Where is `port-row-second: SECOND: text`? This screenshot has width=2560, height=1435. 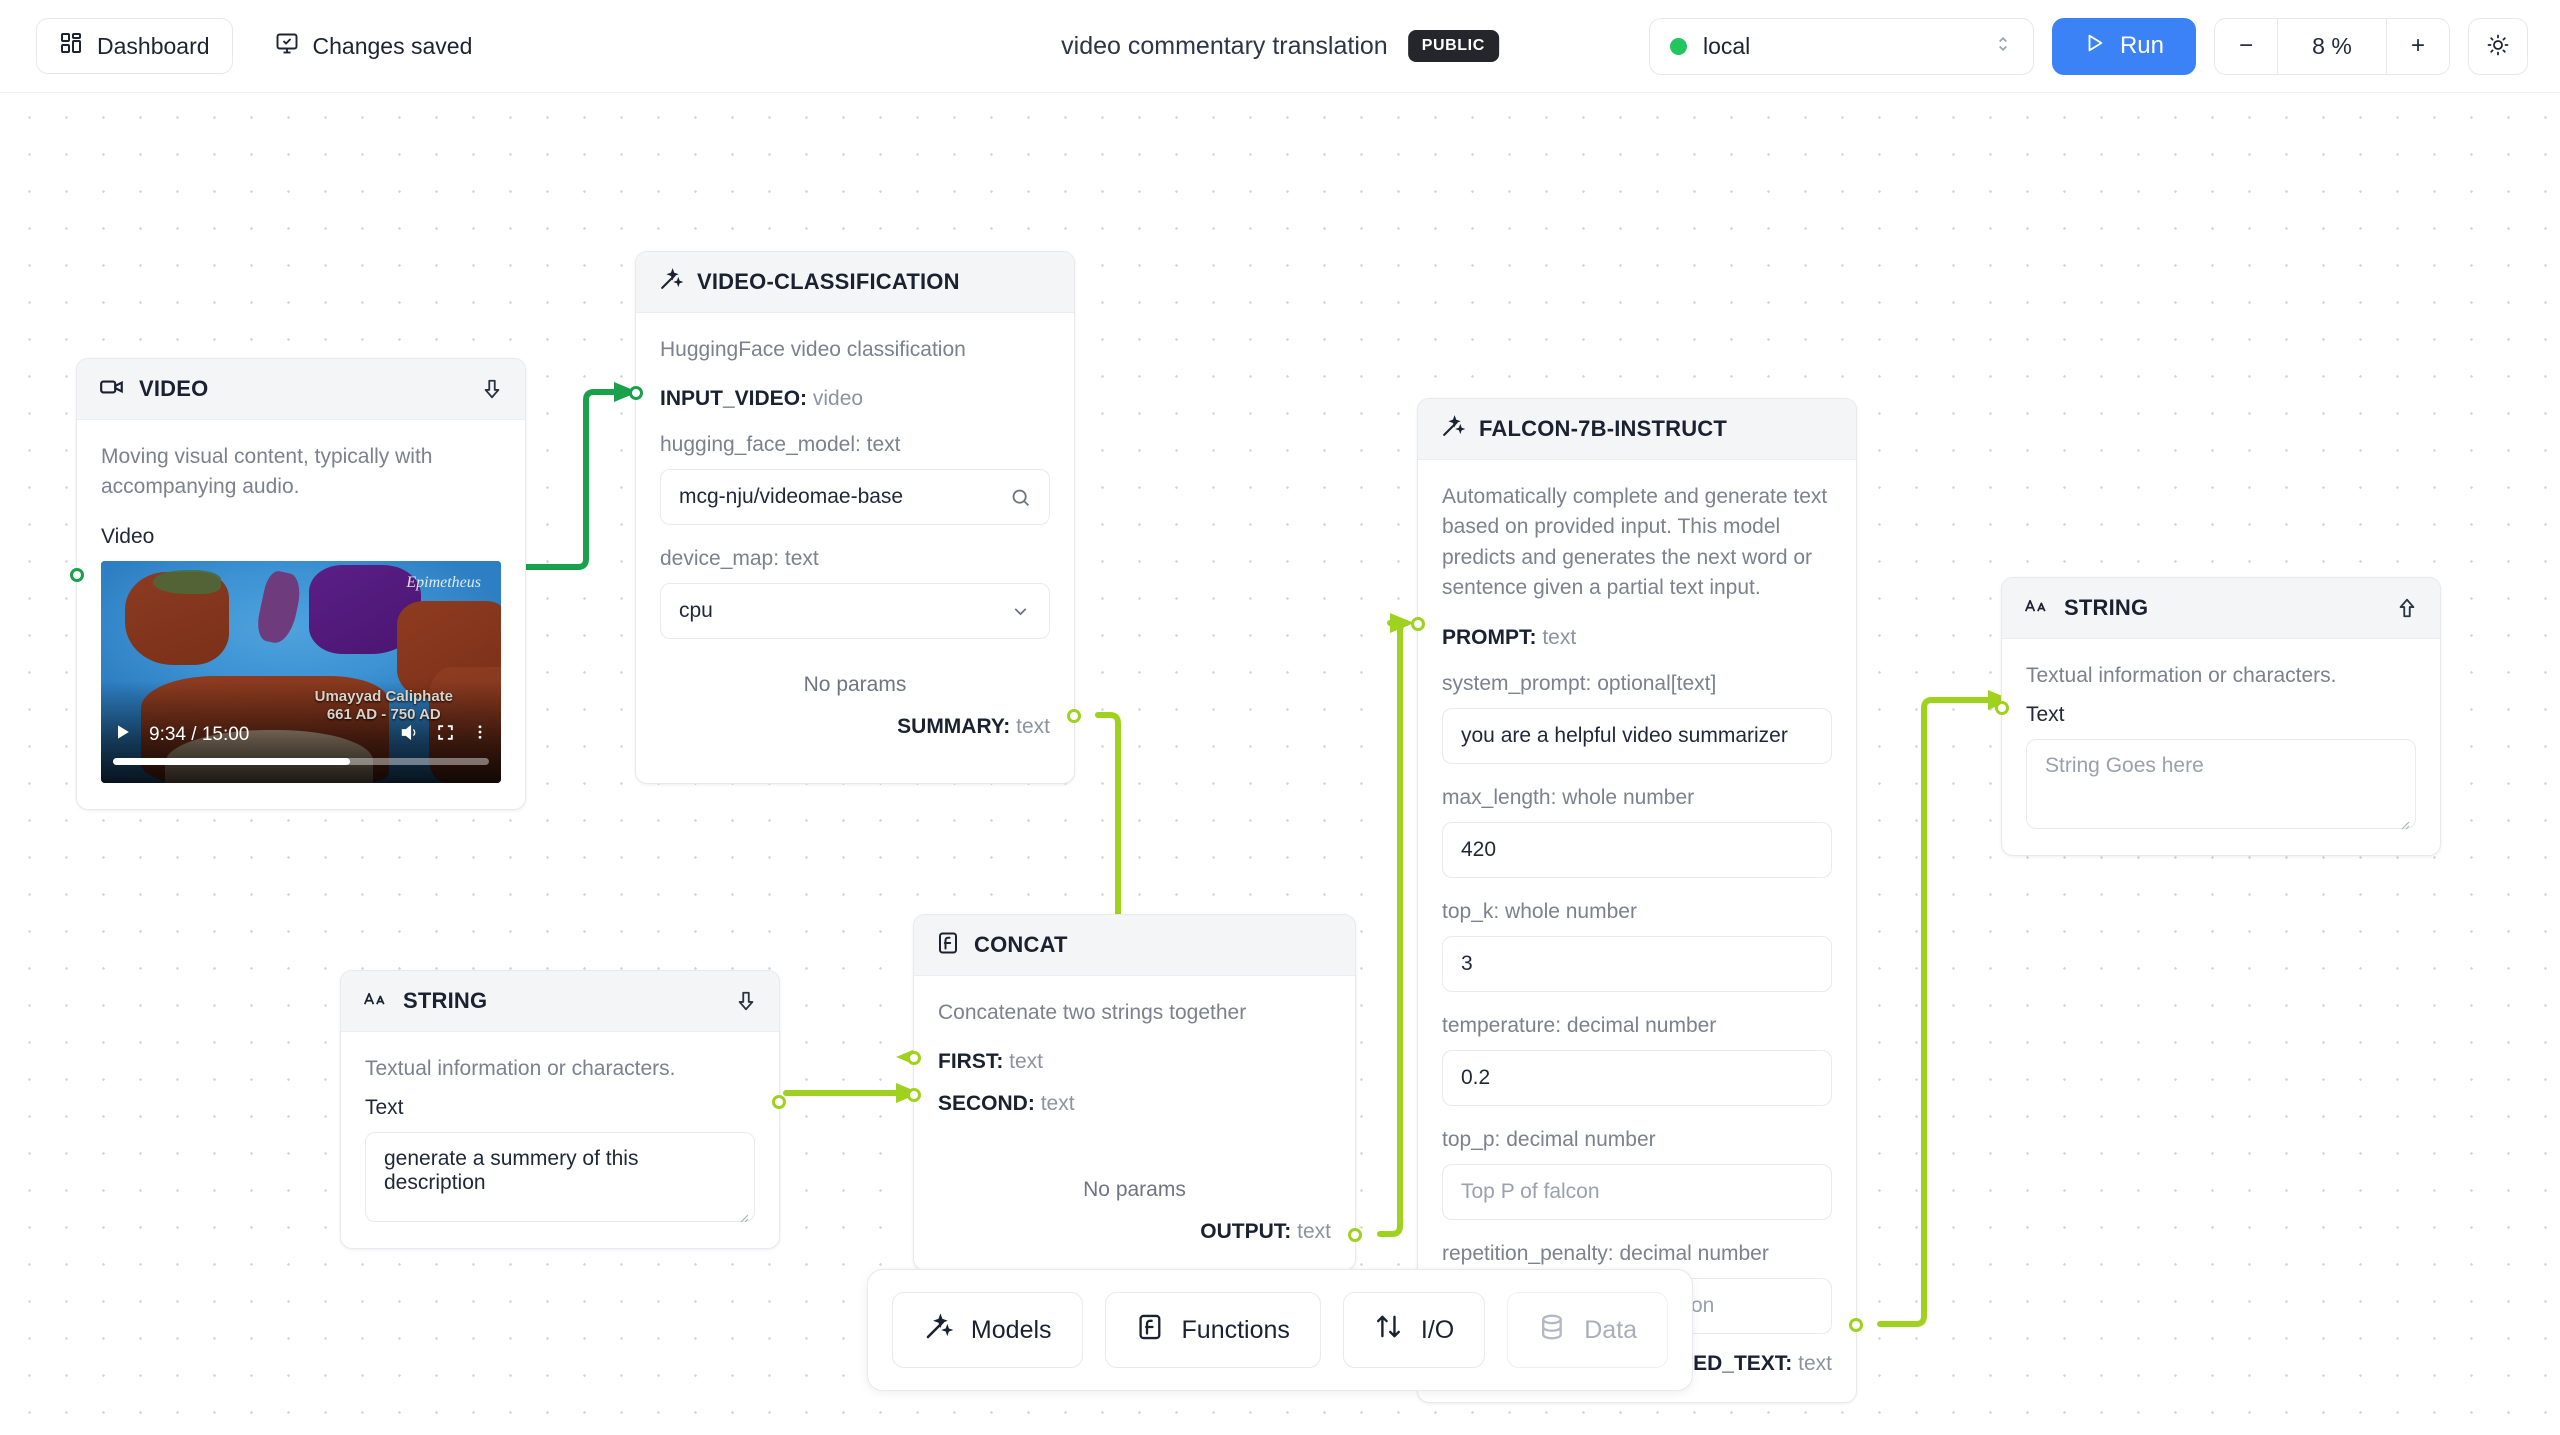 port-row-second: SECOND: text is located at coordinates (1134, 1104).